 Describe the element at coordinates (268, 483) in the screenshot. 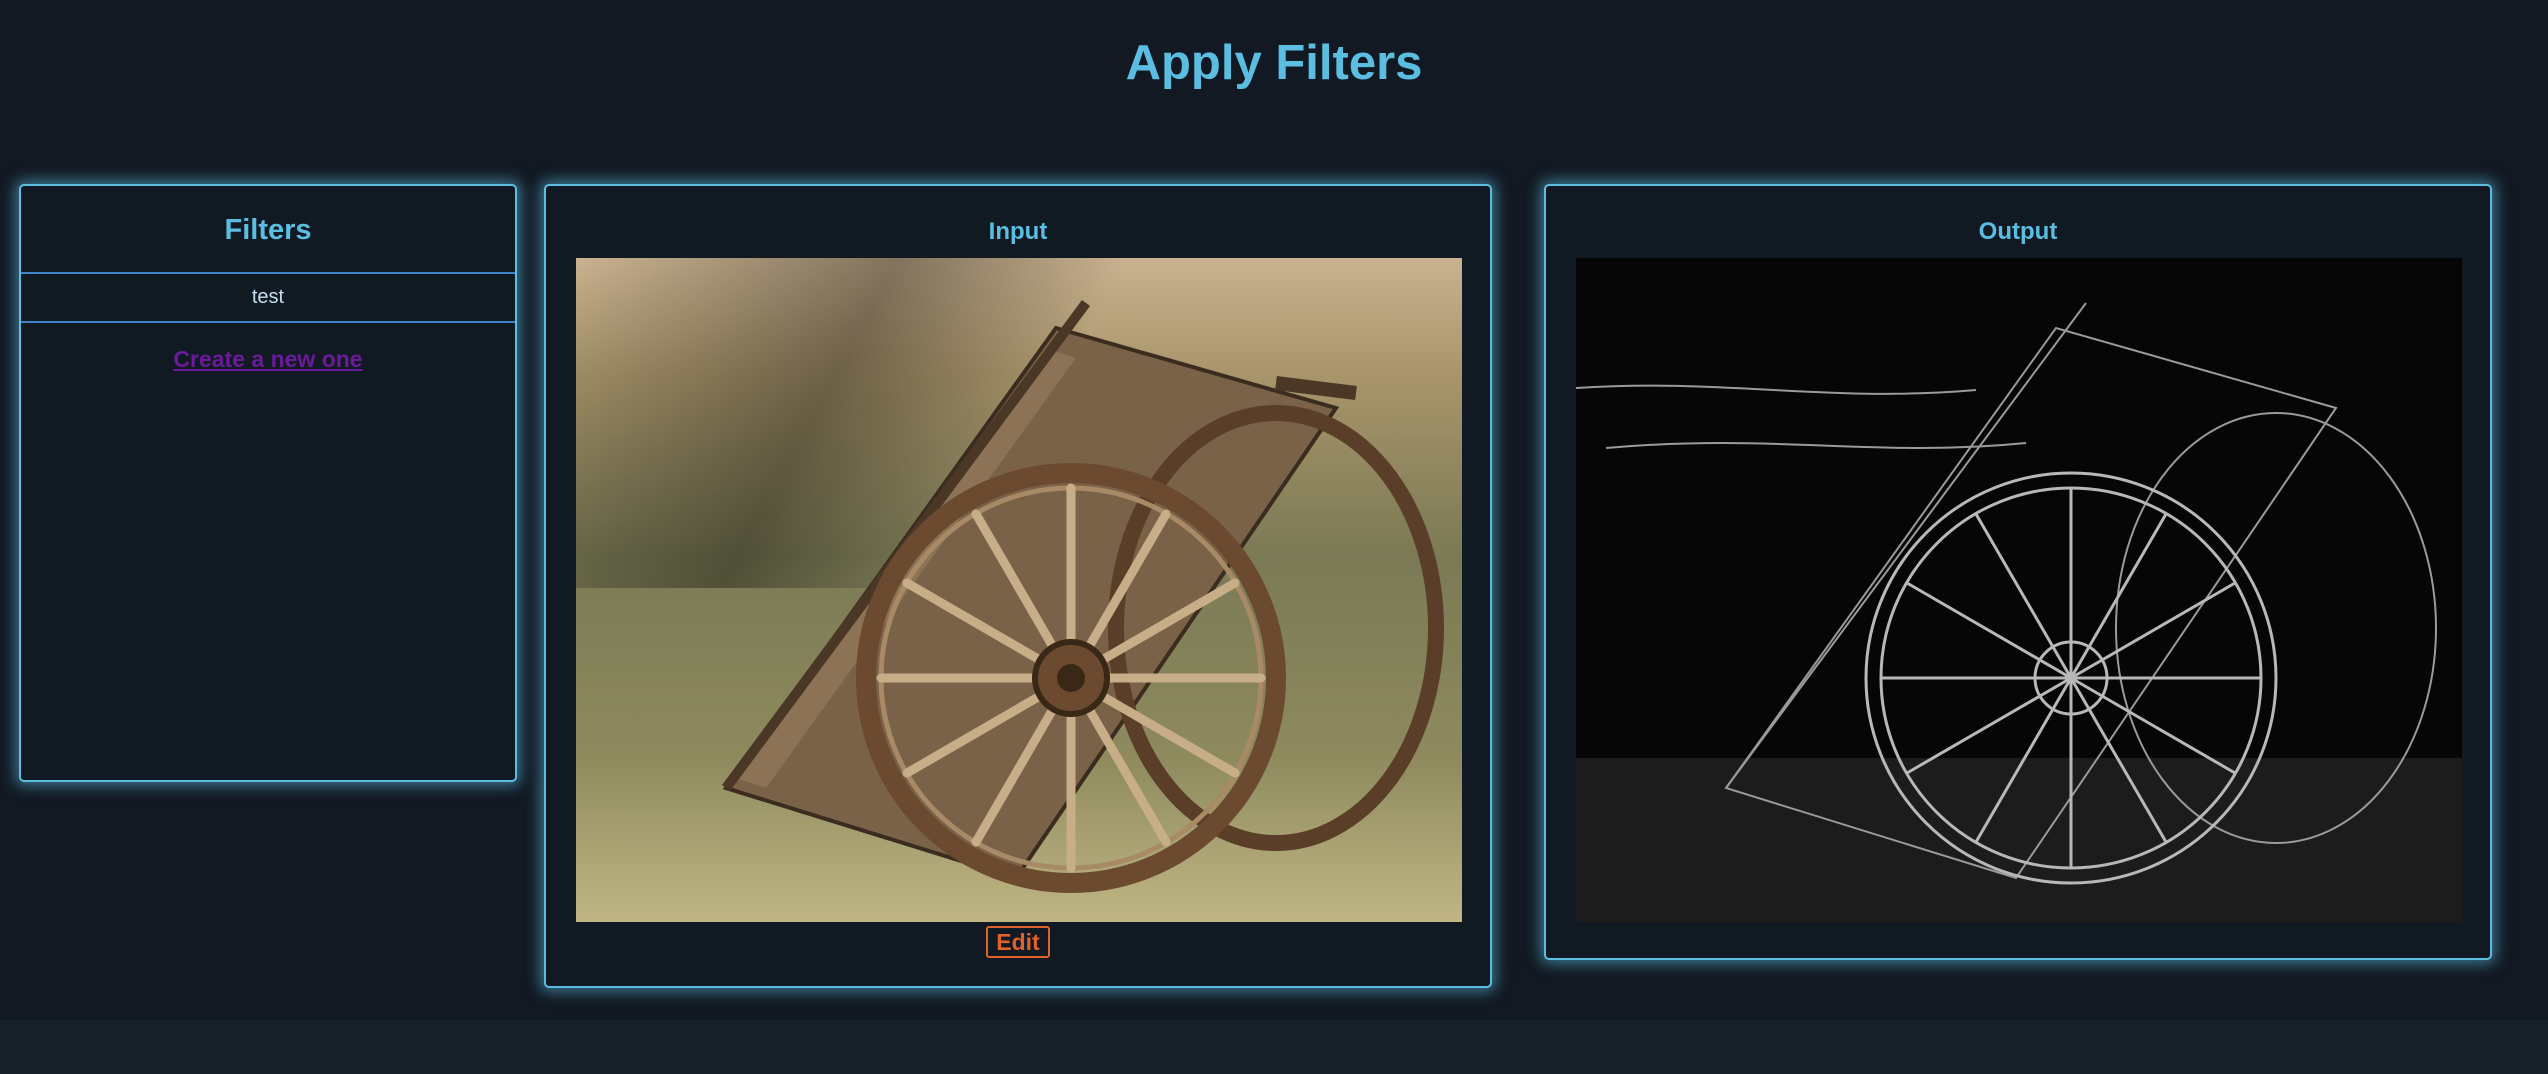

I see `filters-panel: Filters test Create a new one` at that location.